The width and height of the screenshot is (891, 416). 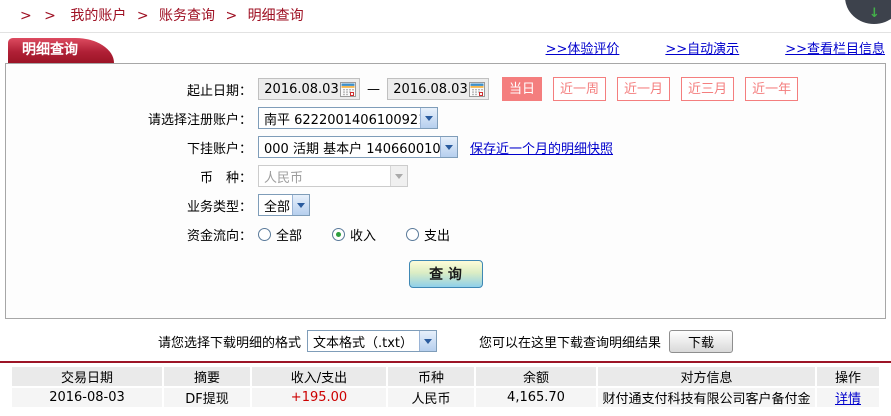 What do you see at coordinates (280, 234) in the screenshot?
I see `radio-option-all: 全部` at bounding box center [280, 234].